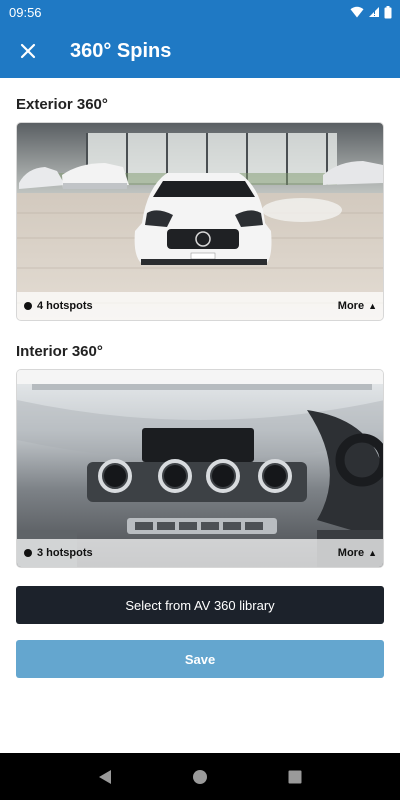  I want to click on recents-icon, so click(295, 776).